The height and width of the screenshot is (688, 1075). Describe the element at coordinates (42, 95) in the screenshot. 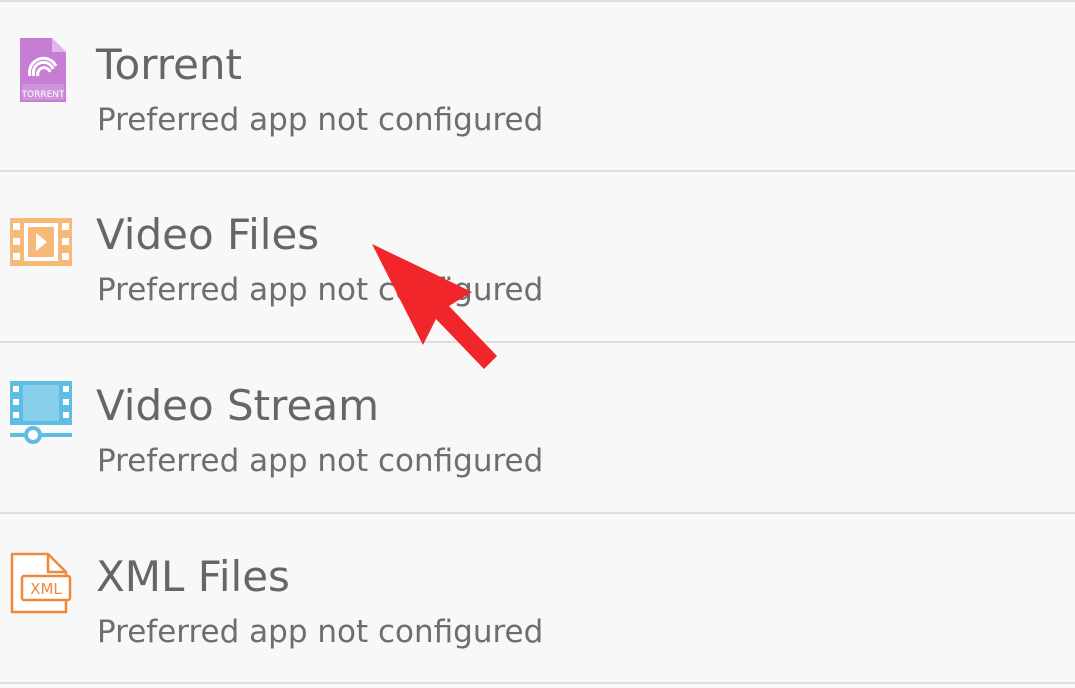

I see `torrent-icon-label: TORRENT` at that location.